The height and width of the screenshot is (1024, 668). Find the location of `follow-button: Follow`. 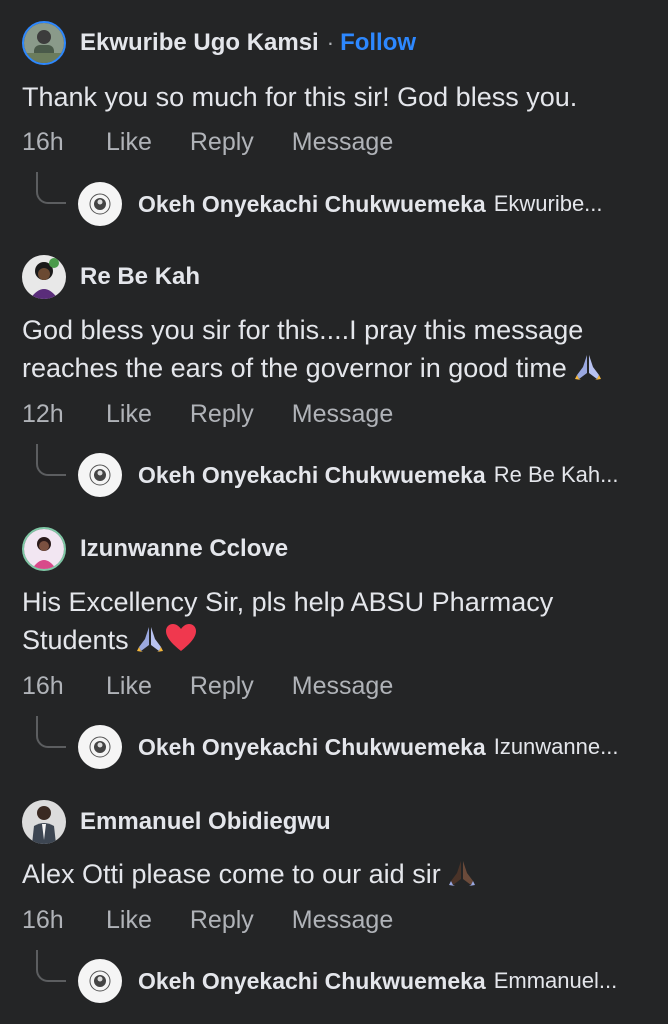

follow-button: Follow is located at coordinates (378, 43).